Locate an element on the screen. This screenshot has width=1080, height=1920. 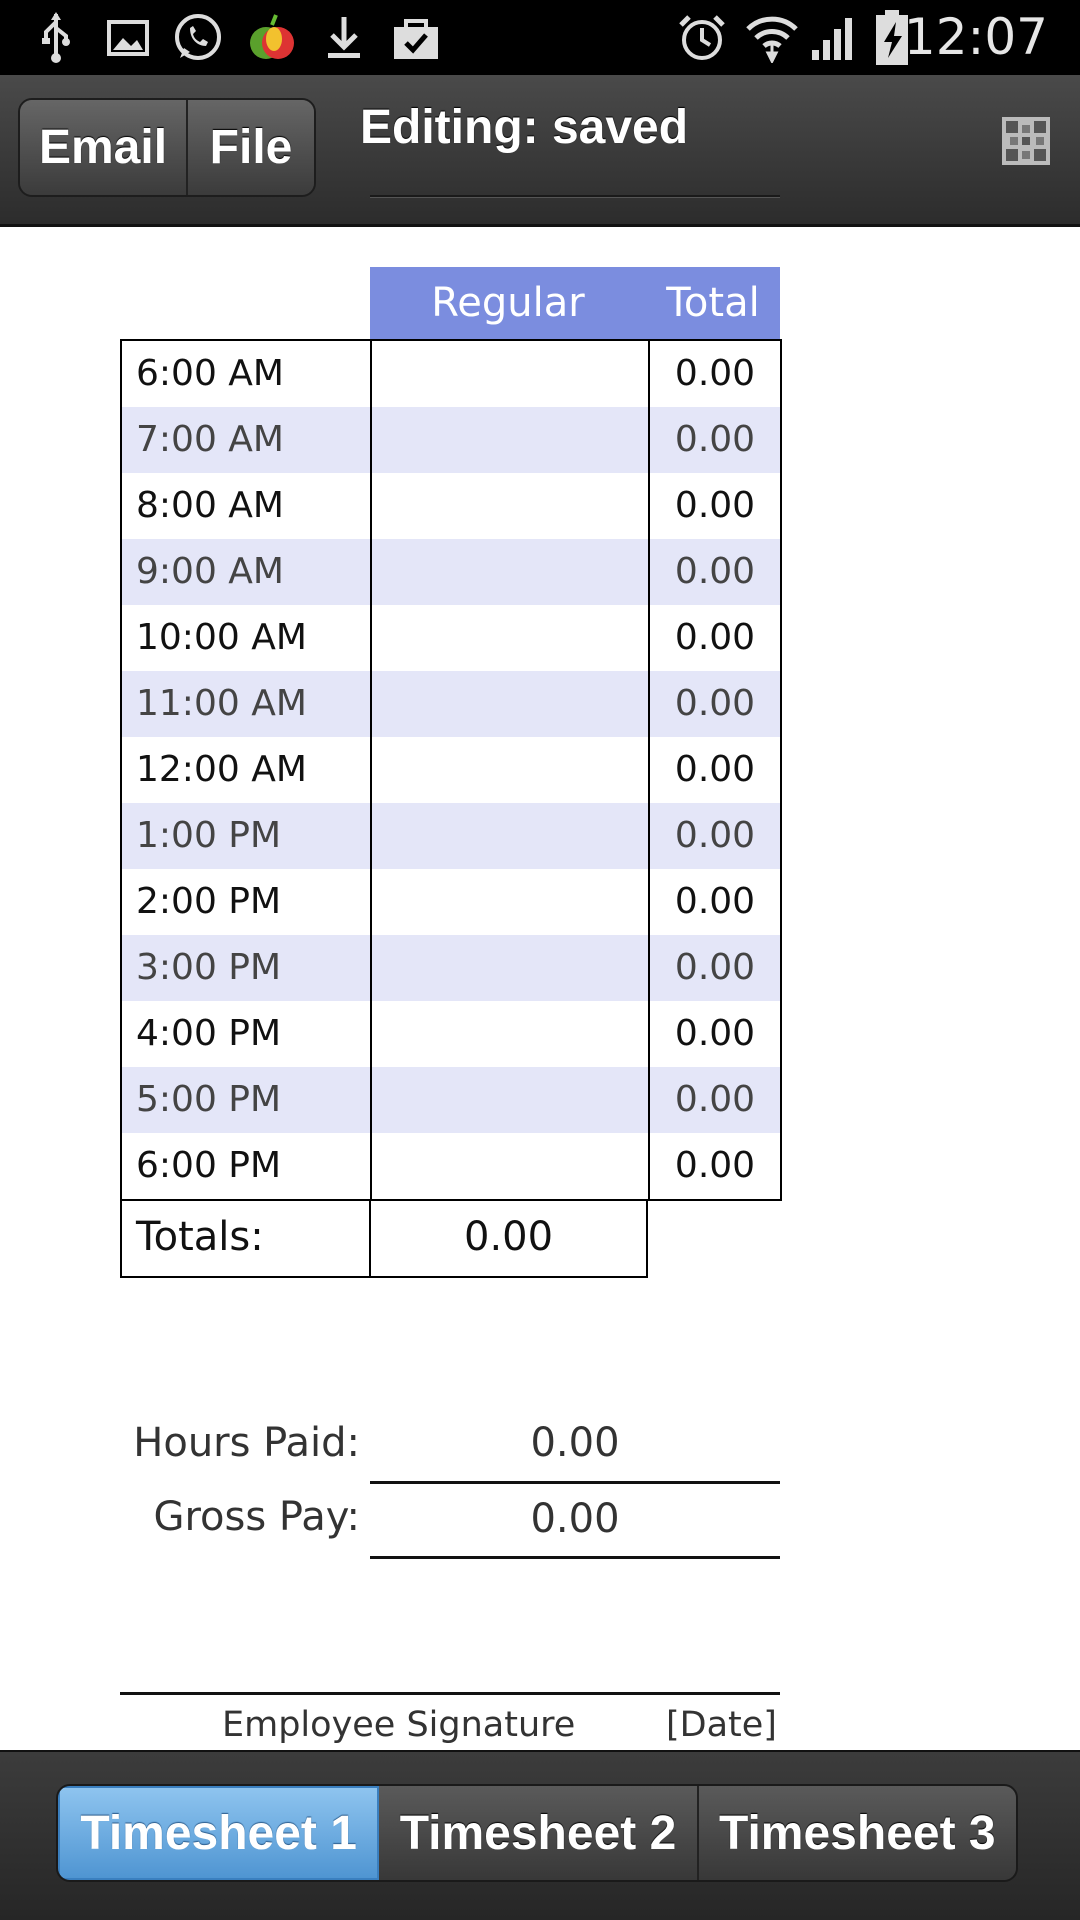
clock: 12:07 is located at coordinates (975, 37).